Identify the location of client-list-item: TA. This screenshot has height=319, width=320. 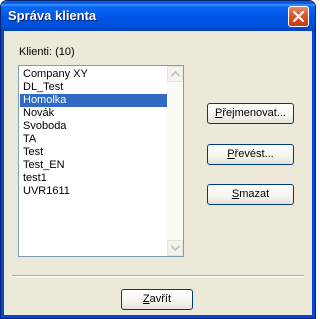
(93, 139).